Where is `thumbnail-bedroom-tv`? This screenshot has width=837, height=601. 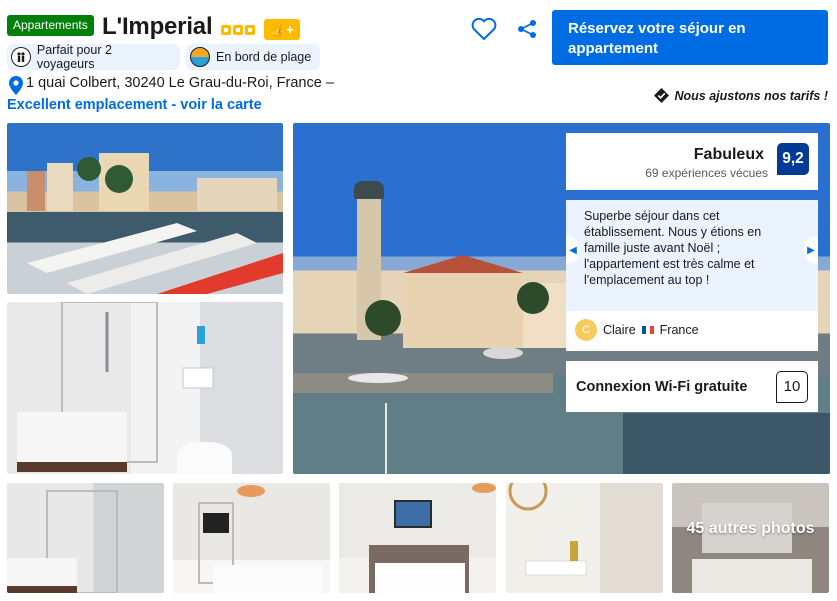
thumbnail-bedroom-tv is located at coordinates (251, 538).